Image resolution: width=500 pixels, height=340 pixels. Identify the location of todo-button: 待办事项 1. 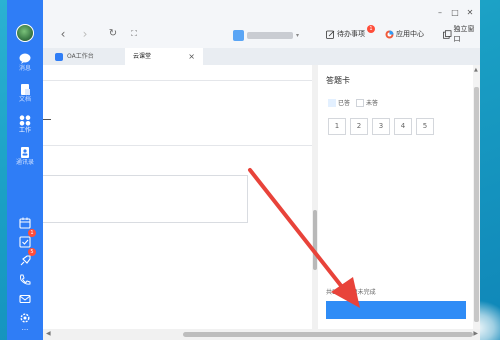
(350, 33).